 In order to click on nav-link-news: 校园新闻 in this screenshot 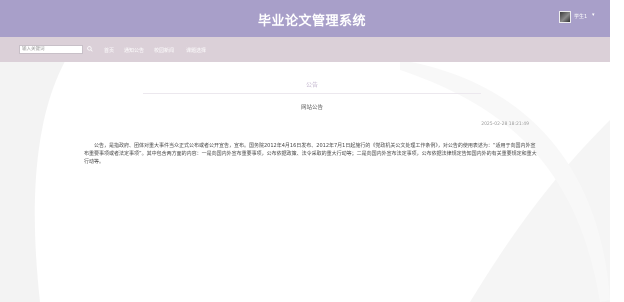, I will do `click(164, 50)`.